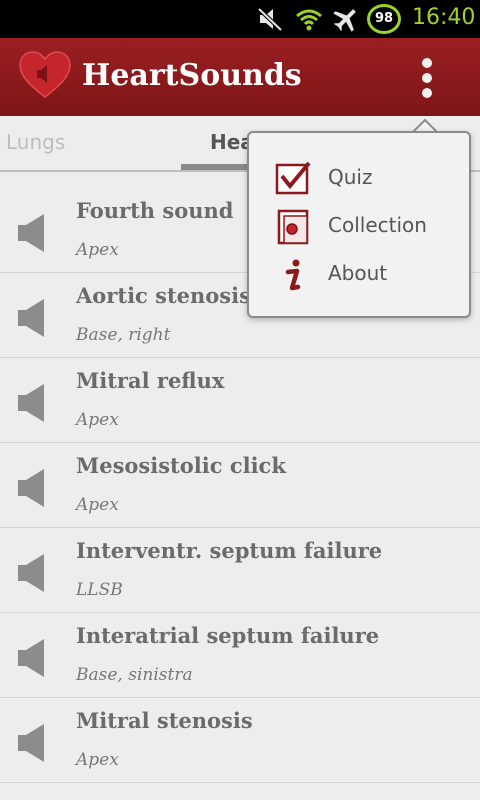  What do you see at coordinates (240, 570) in the screenshot?
I see `list-item: Interventr. septum failure LLSB` at bounding box center [240, 570].